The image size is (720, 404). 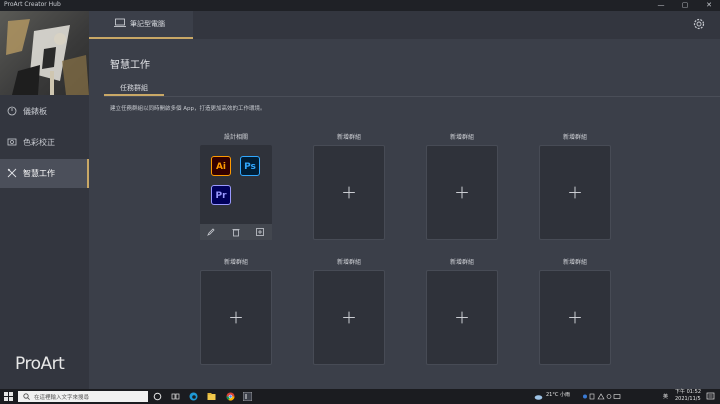 What do you see at coordinates (235, 137) in the screenshot?
I see `group-label: 設計相關` at bounding box center [235, 137].